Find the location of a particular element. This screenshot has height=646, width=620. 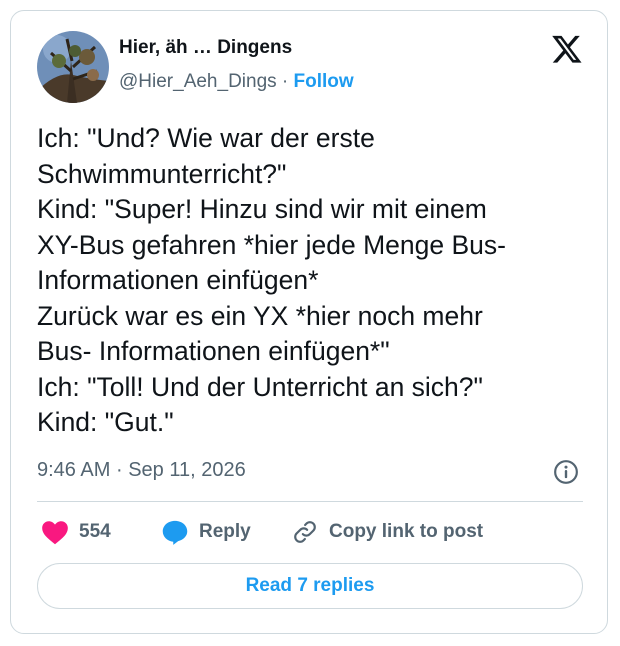

timestamp: 9:46 AM · Sep 11, 2026 is located at coordinates (141, 470).